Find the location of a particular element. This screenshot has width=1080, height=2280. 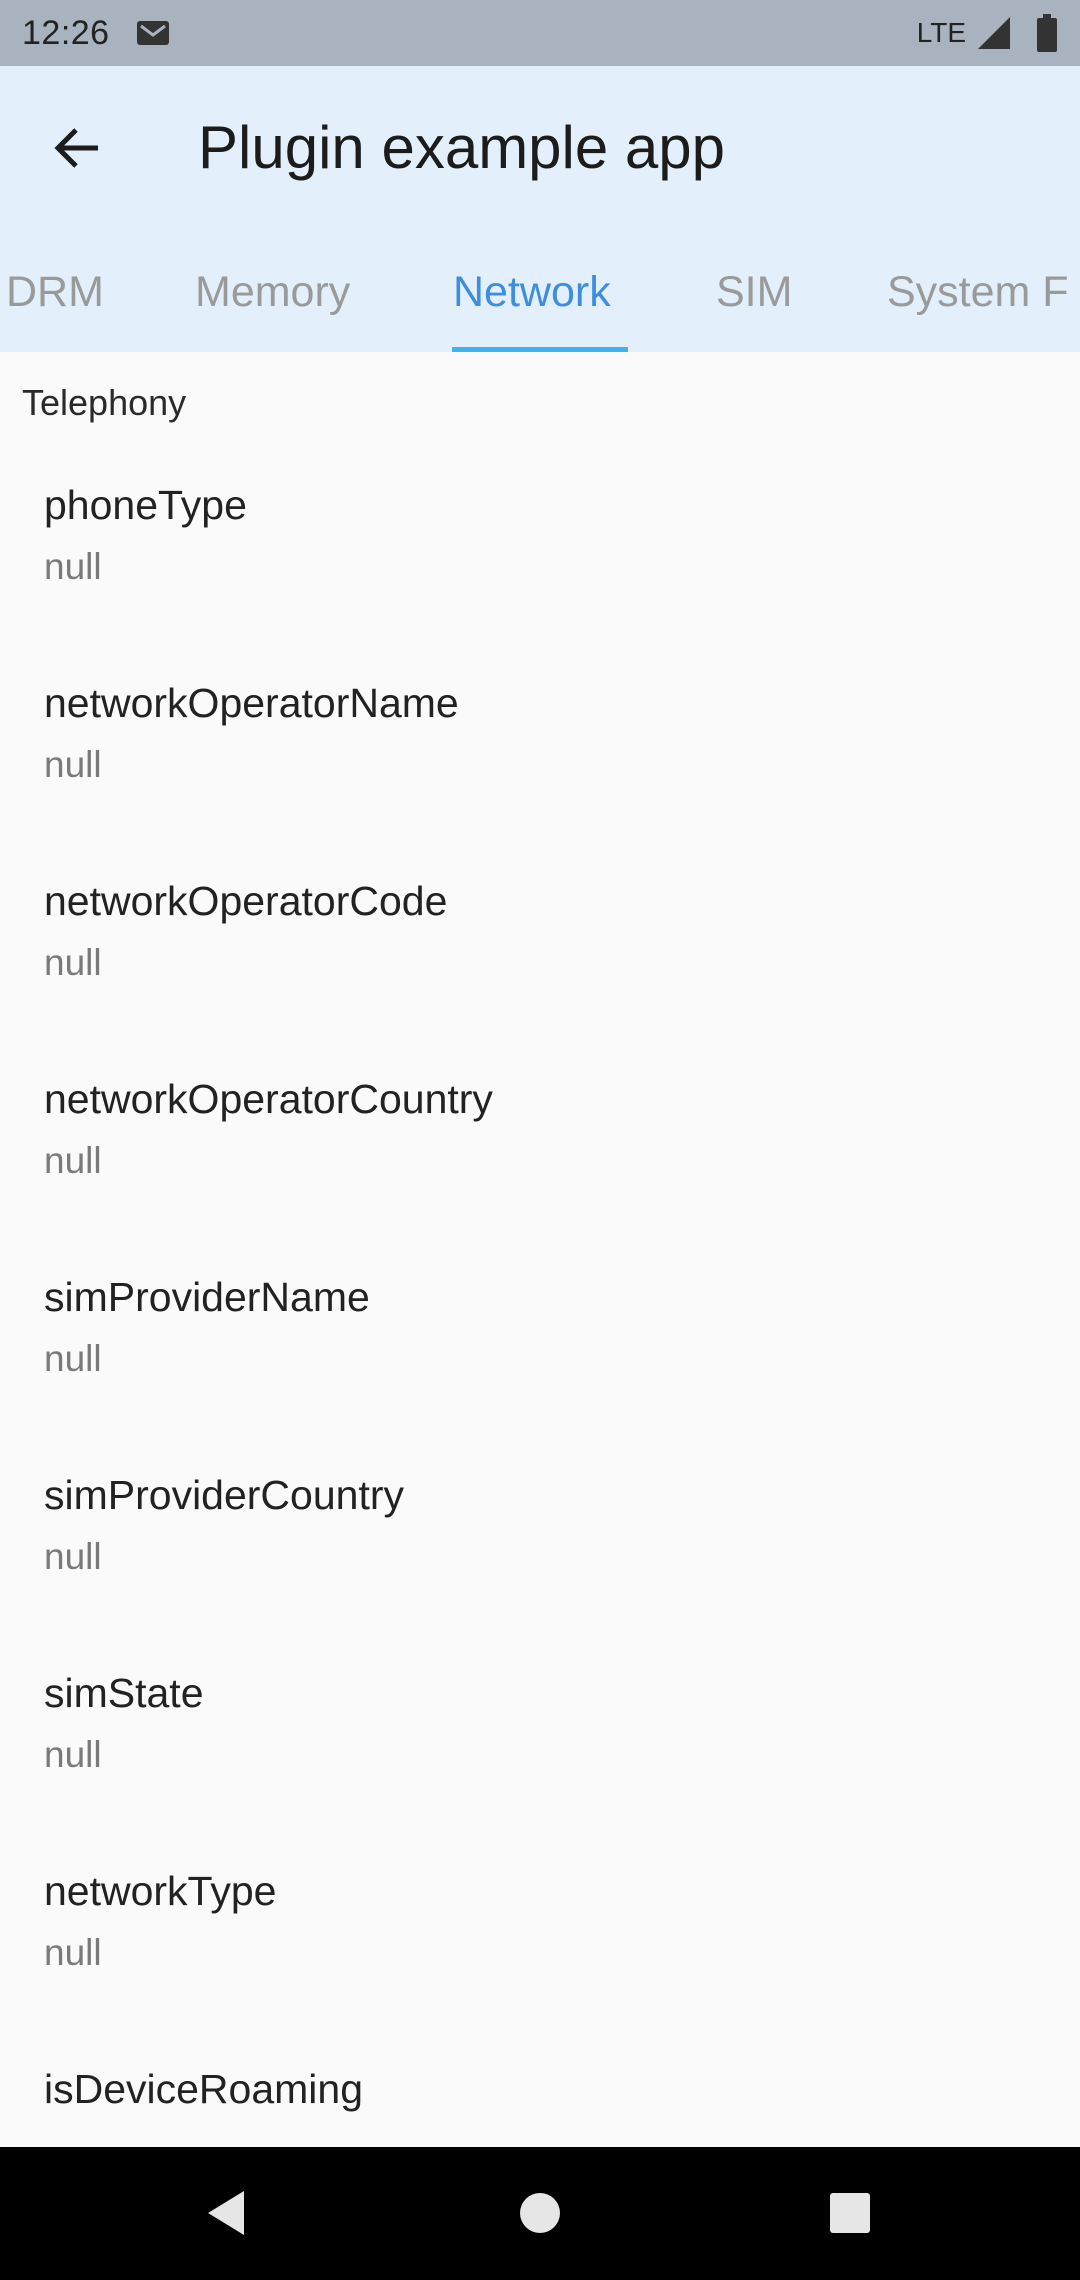

signal-icon is located at coordinates (994, 33).